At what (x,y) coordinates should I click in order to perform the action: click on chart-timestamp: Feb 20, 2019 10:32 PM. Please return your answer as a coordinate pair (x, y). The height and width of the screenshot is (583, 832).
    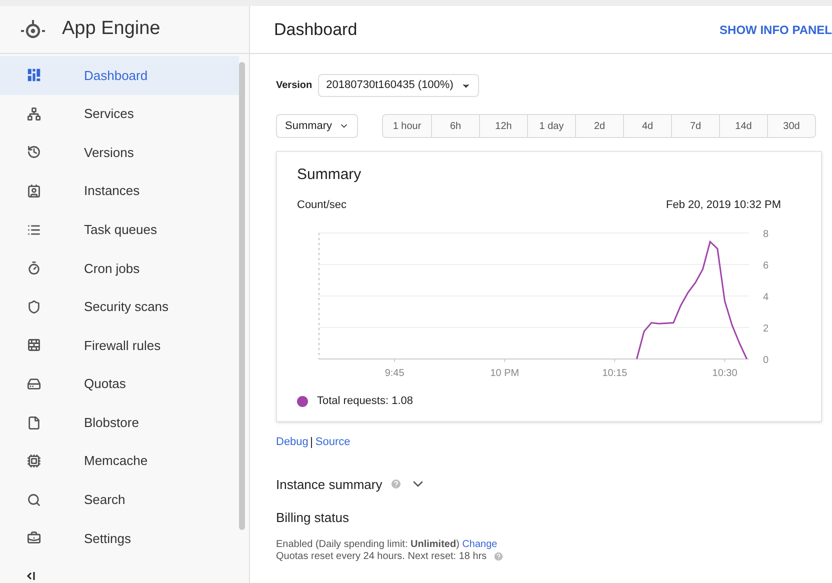
    Looking at the image, I should click on (723, 205).